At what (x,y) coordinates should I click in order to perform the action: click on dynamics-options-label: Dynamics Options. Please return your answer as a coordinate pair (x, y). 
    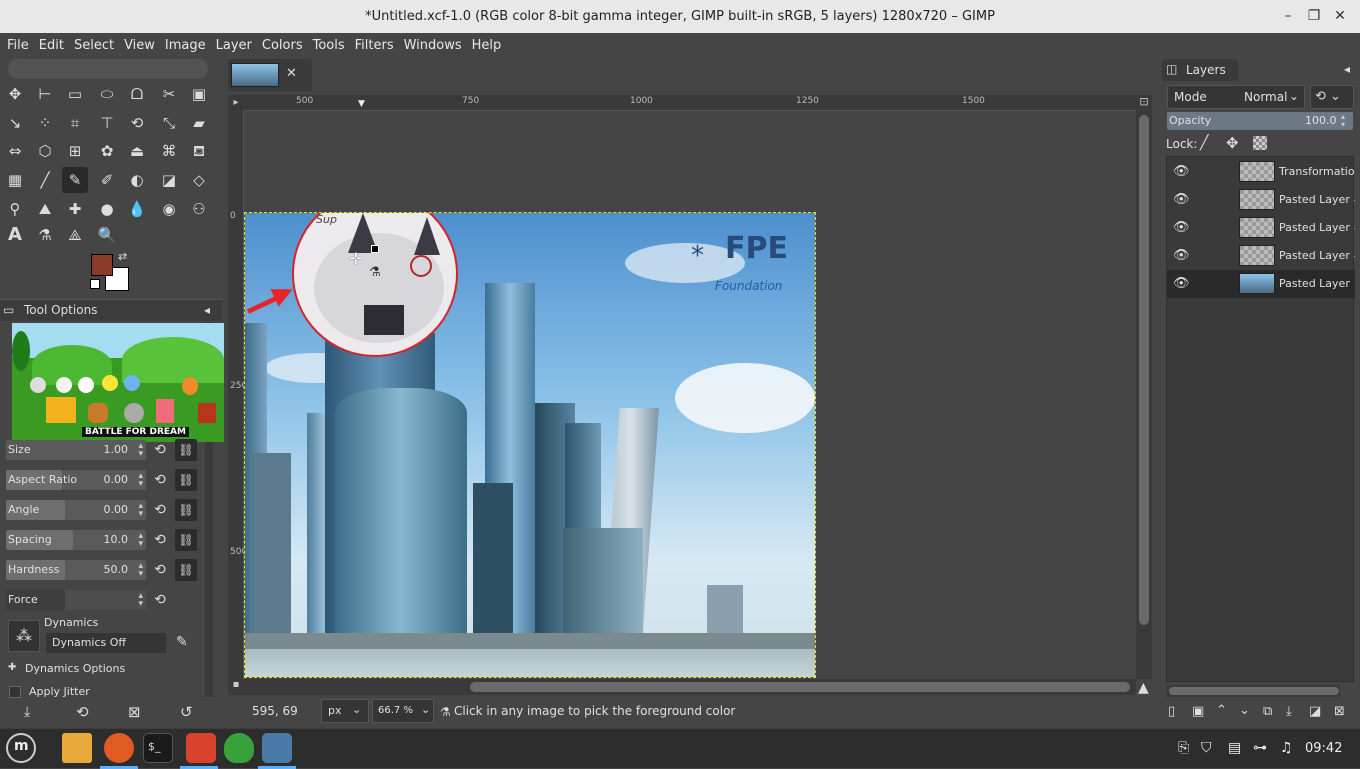
    Looking at the image, I should click on (75, 668).